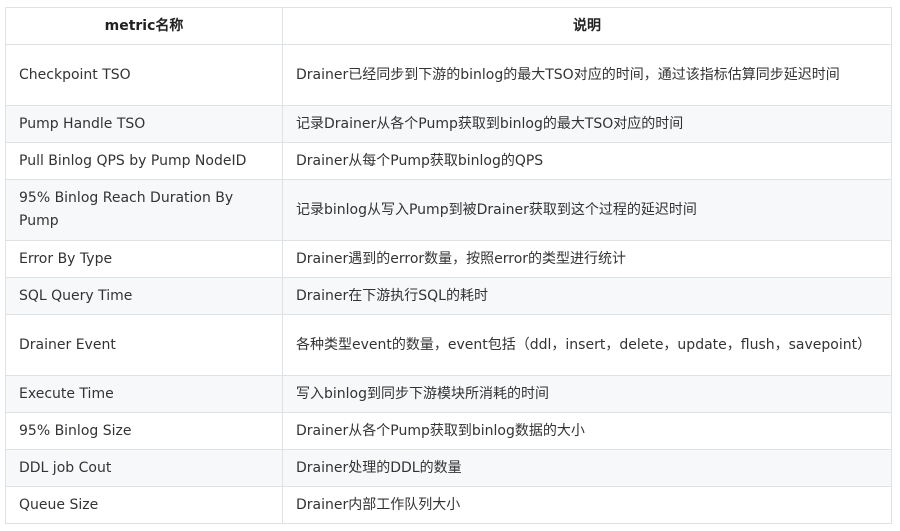  What do you see at coordinates (587, 296) in the screenshot?
I see `description-cell: Drainer在下游执行SQL的耗时` at bounding box center [587, 296].